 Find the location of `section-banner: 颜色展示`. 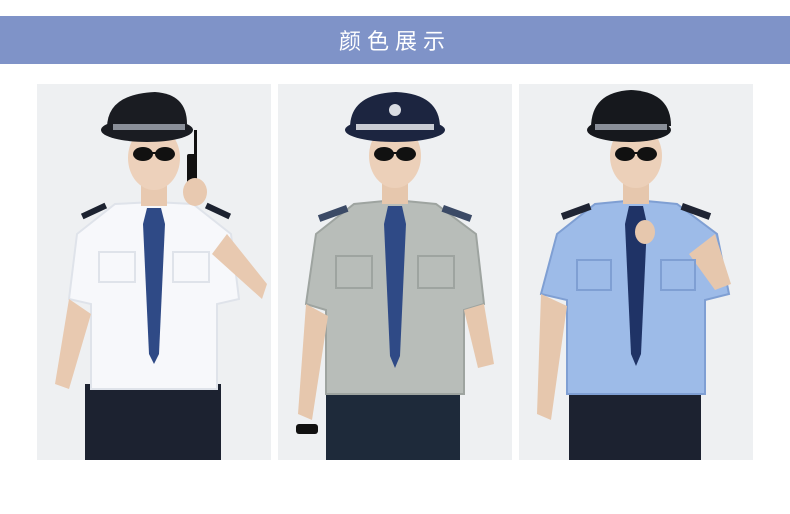

section-banner: 颜色展示 is located at coordinates (395, 40).